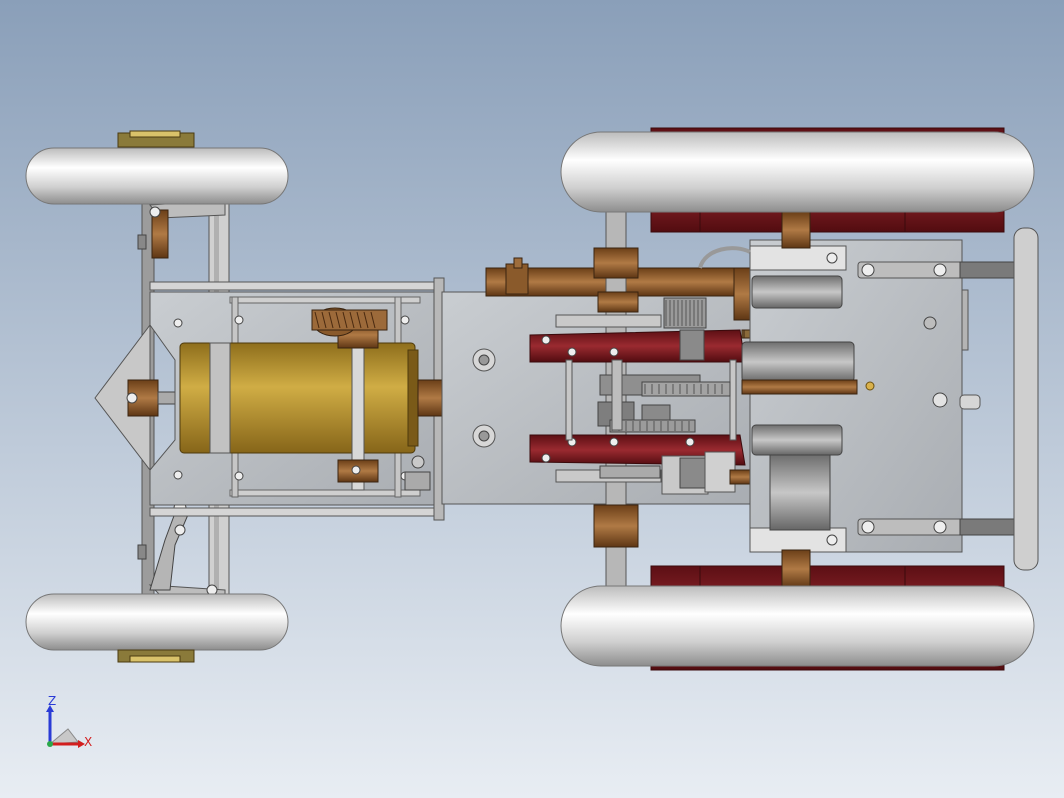 This screenshot has width=1064, height=798. Describe the element at coordinates (63, 736) in the screenshot. I see `triad-y-plane` at that location.